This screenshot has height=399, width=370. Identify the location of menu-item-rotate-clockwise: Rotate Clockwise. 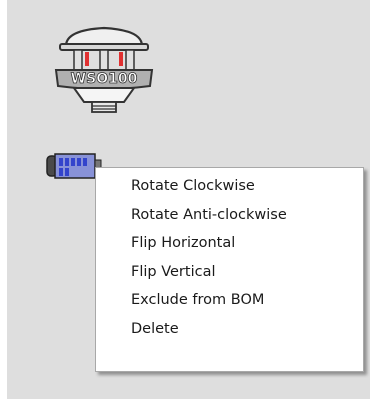
(229, 186).